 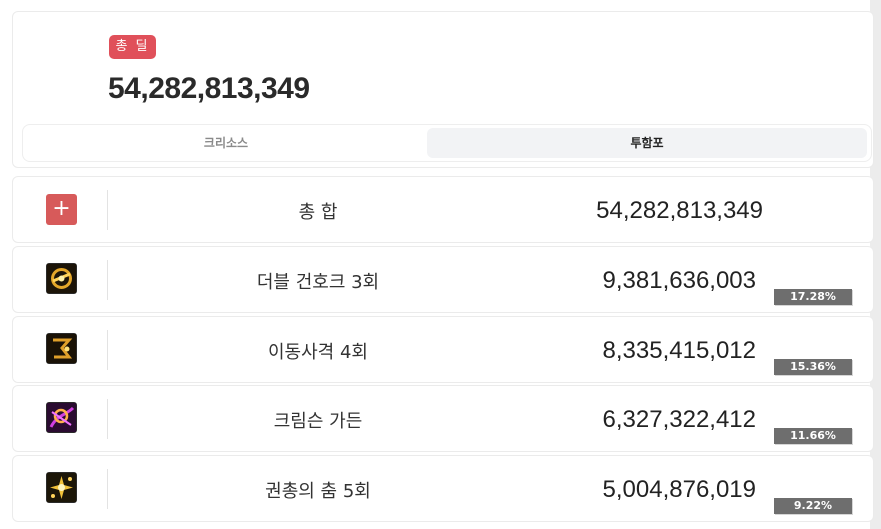 I want to click on double-gunhawk-skill-icon, so click(x=61, y=278).